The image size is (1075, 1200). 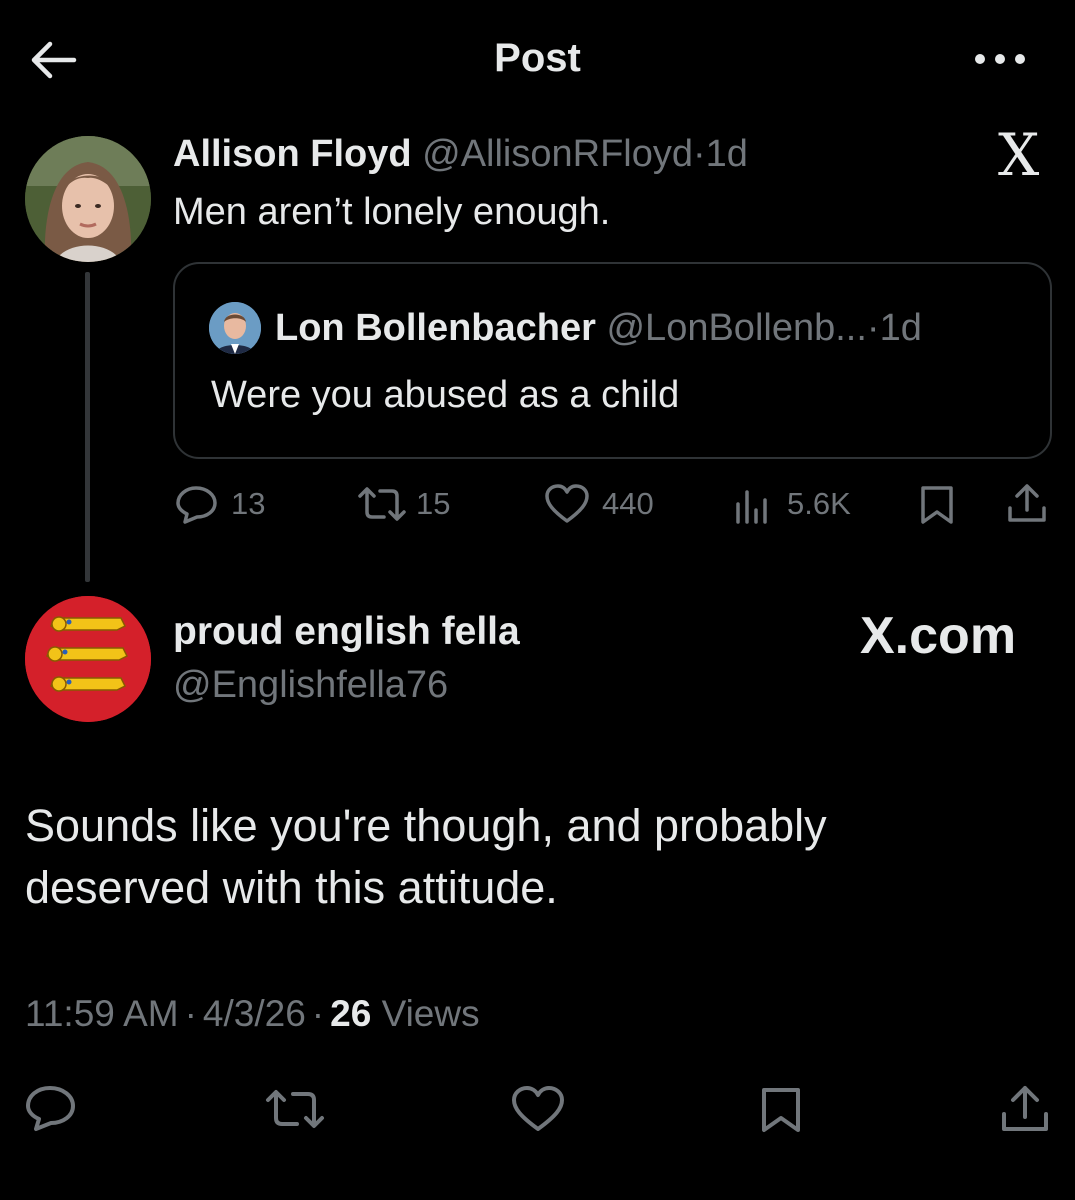 I want to click on quoted-author-name: Lon Bollenbacher, so click(x=435, y=328).